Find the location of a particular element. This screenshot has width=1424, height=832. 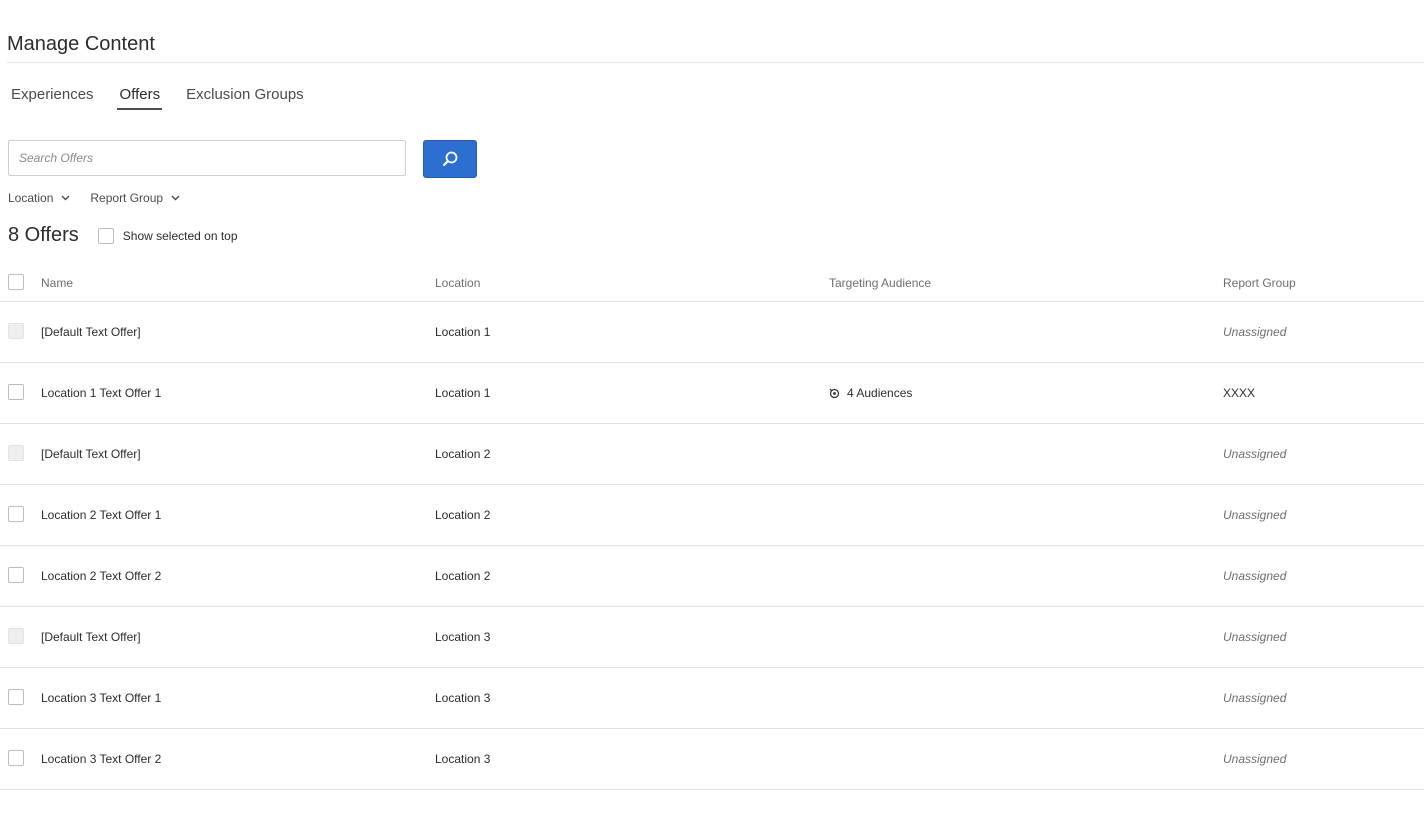

page-title: Manage Content is located at coordinates (81, 44).